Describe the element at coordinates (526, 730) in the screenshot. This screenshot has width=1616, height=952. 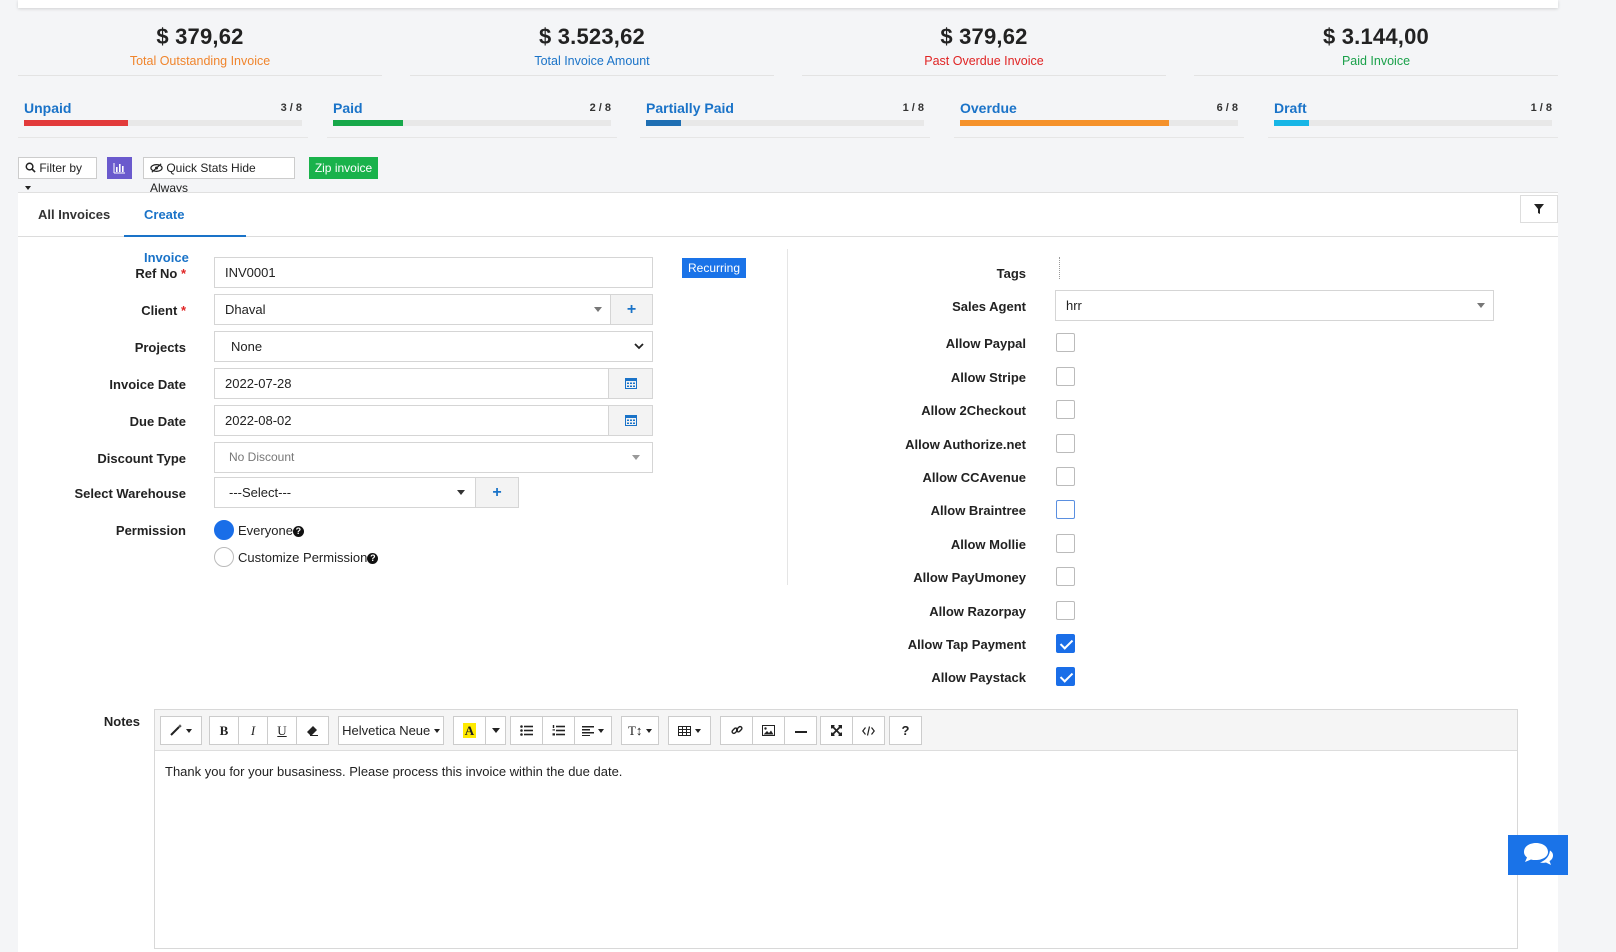
I see `unordered-list-button` at that location.